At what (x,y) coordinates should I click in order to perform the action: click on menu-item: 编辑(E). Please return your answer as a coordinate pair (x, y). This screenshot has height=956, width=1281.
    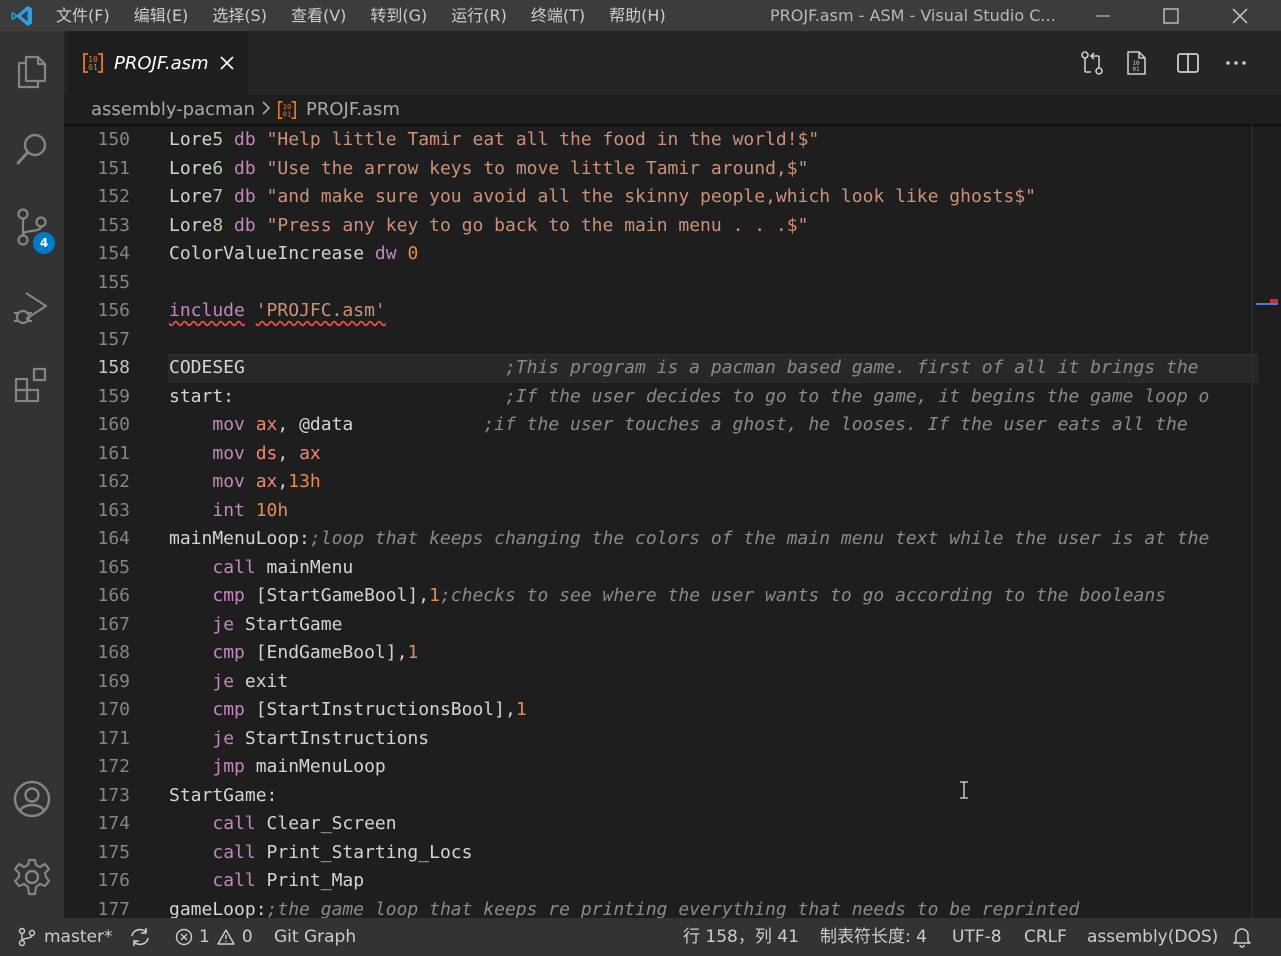
    Looking at the image, I should click on (161, 15).